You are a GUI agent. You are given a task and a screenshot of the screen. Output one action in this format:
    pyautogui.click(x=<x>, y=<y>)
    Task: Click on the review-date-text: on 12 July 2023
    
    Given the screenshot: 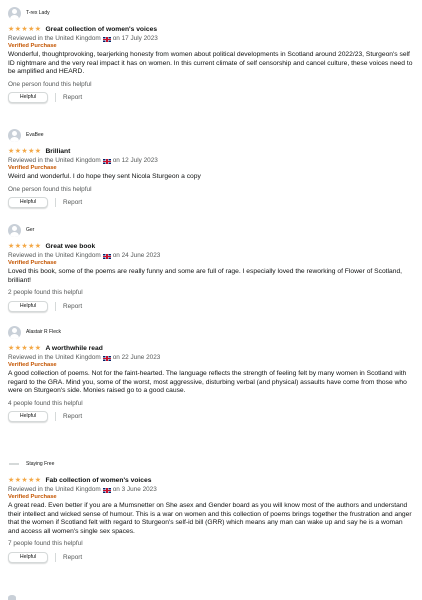 What is the action you would take?
    pyautogui.click(x=135, y=160)
    